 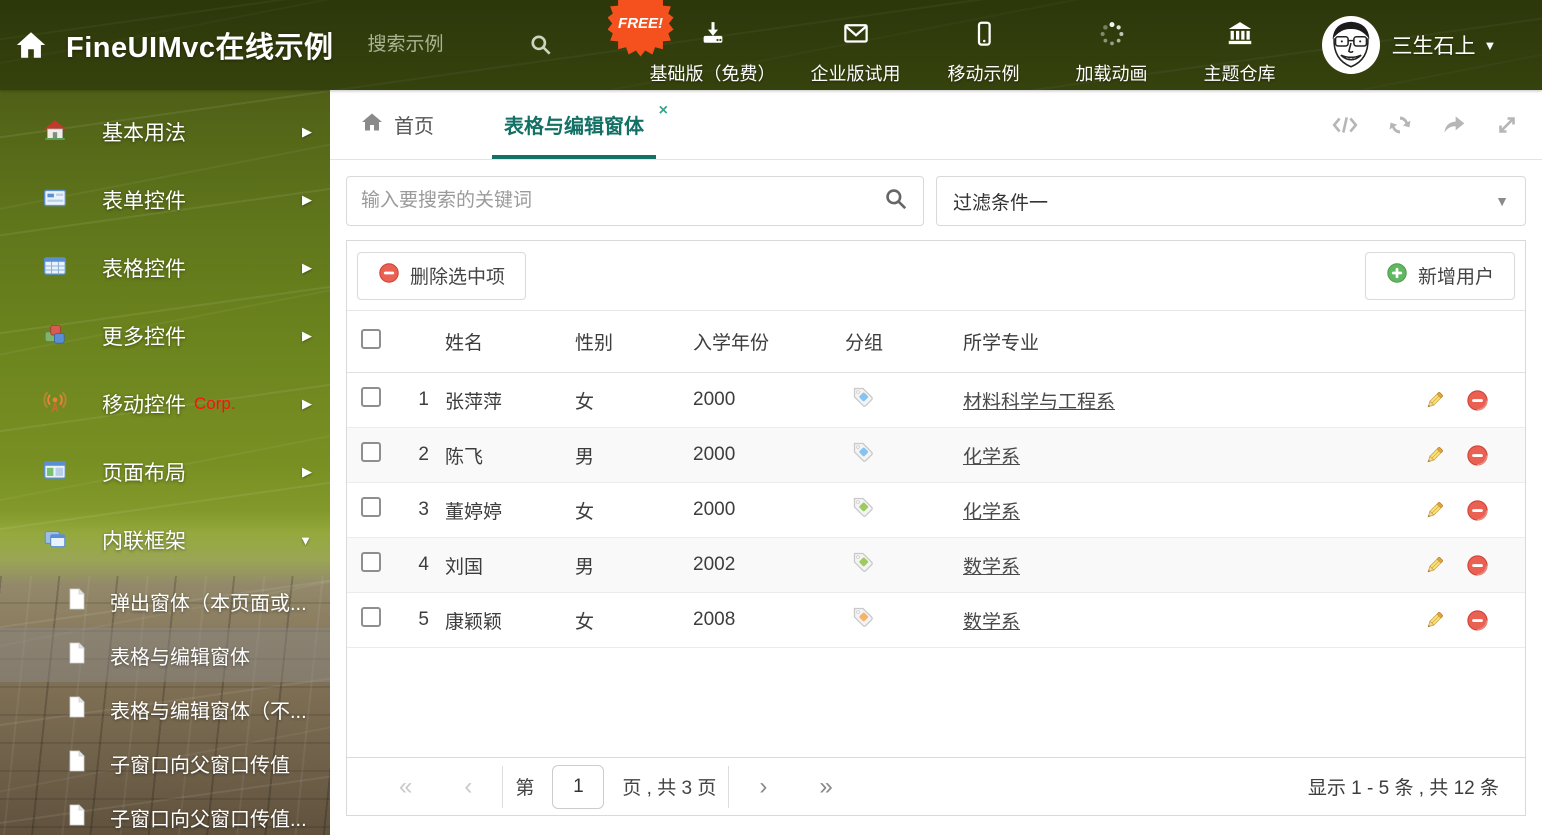 What do you see at coordinates (165, 472) in the screenshot?
I see `sidebar-item-page-layout: 页面布局 ▶` at bounding box center [165, 472].